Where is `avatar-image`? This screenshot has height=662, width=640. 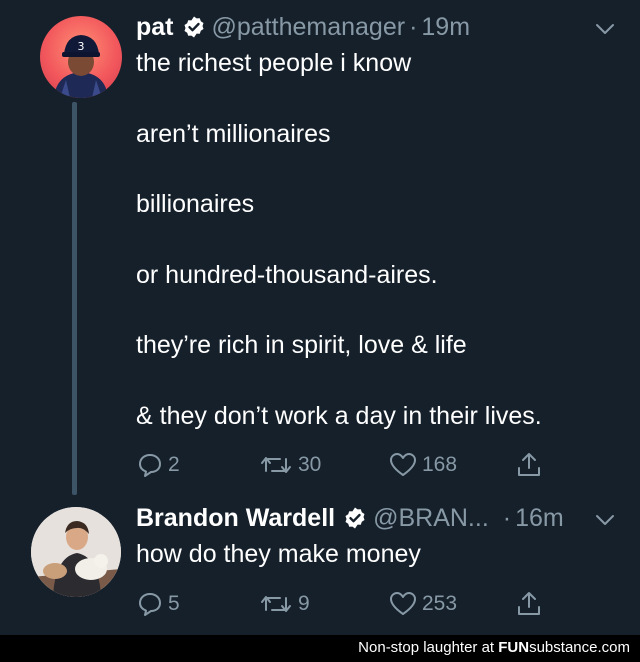
avatar-image is located at coordinates (76, 552).